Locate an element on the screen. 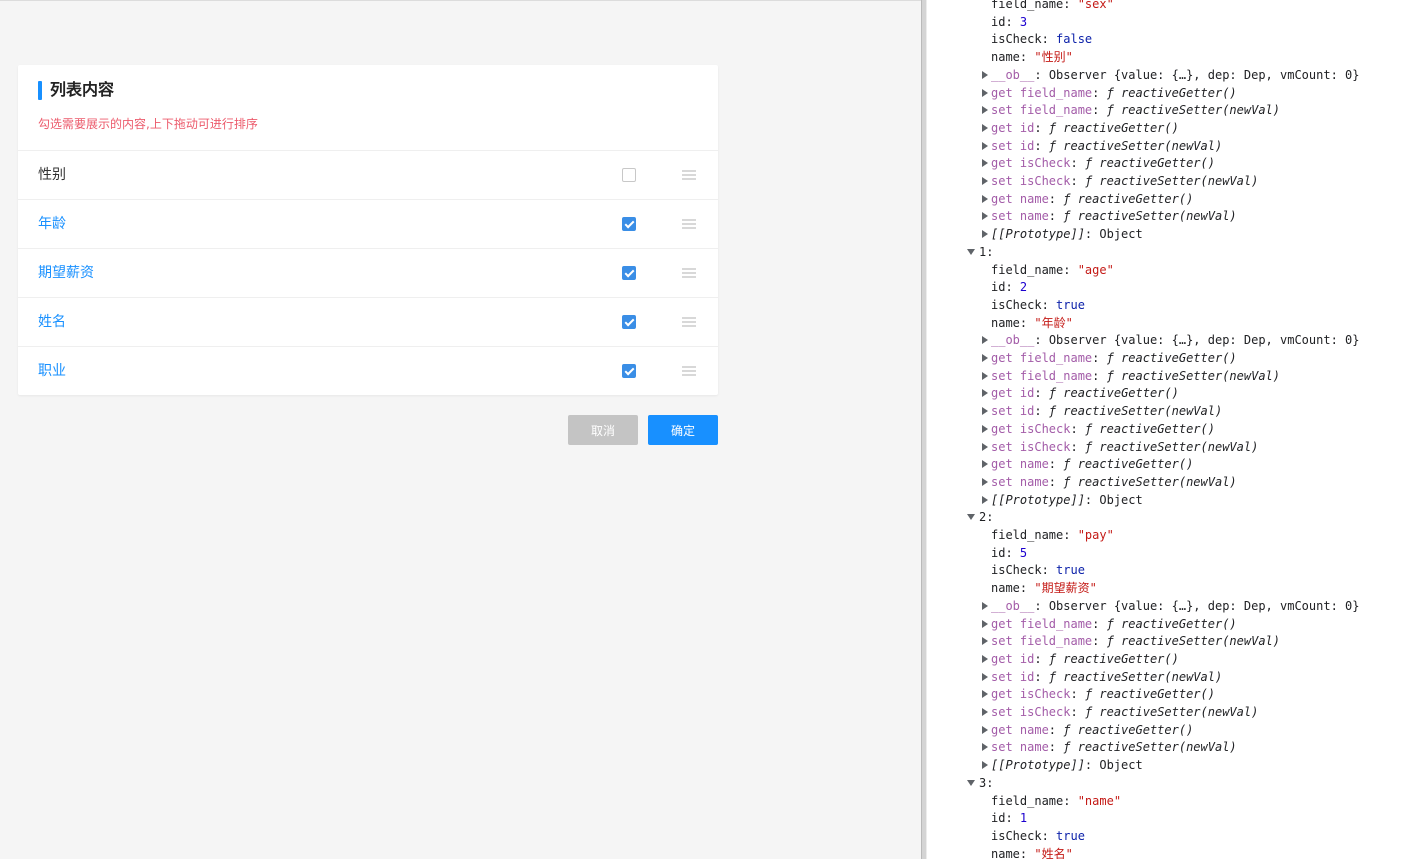 The width and height of the screenshot is (1423, 859). list-item: 年龄 is located at coordinates (368, 224).